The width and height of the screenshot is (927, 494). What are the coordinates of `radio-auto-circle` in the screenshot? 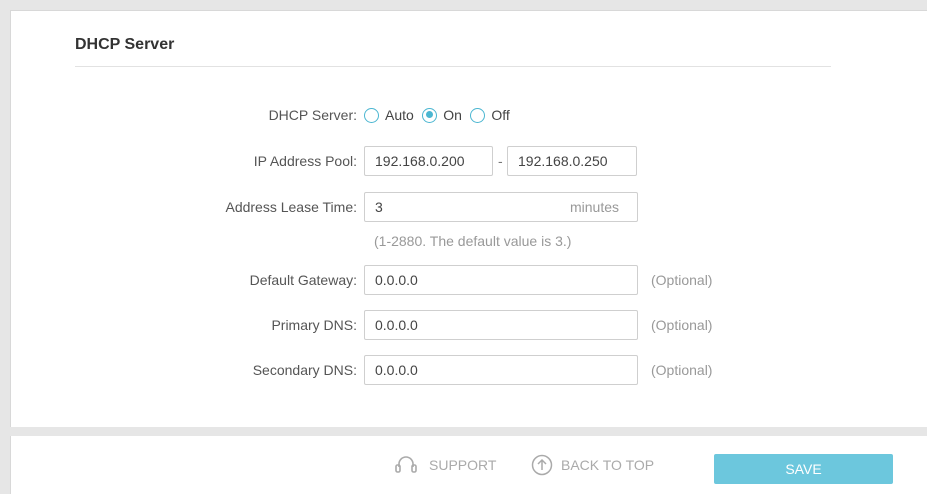 It's located at (371, 115).